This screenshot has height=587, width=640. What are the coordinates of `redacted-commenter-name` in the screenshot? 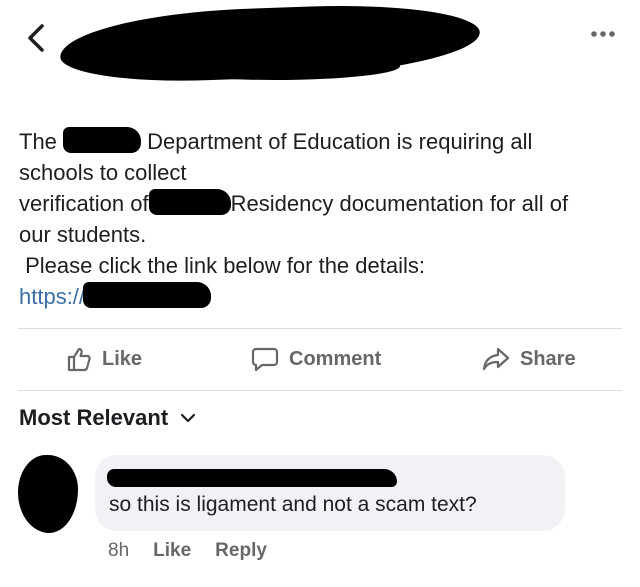 It's located at (252, 478).